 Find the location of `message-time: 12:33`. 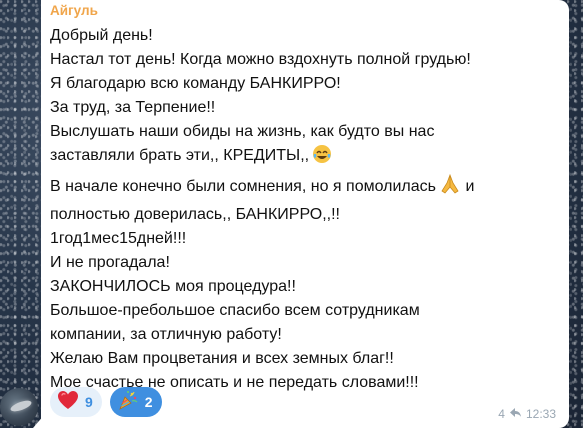

message-time: 12:33 is located at coordinates (540, 414).